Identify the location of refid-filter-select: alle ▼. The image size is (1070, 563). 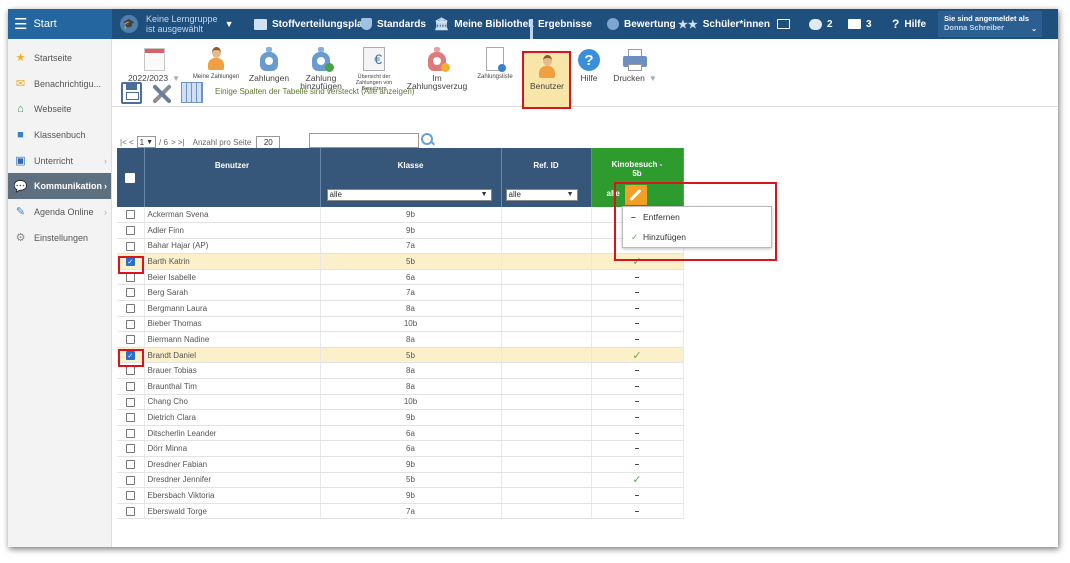
(541, 195).